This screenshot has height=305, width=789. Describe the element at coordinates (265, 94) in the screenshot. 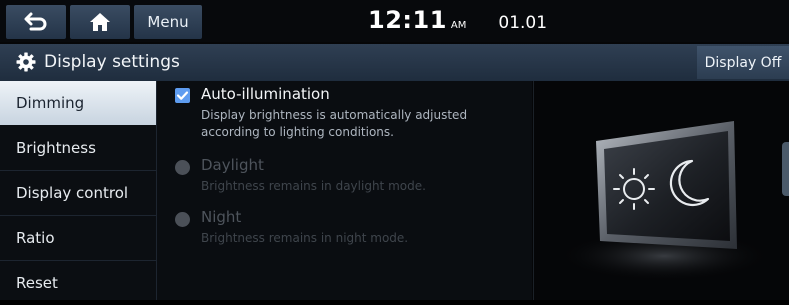

I see `option-title: Auto-illumination` at that location.